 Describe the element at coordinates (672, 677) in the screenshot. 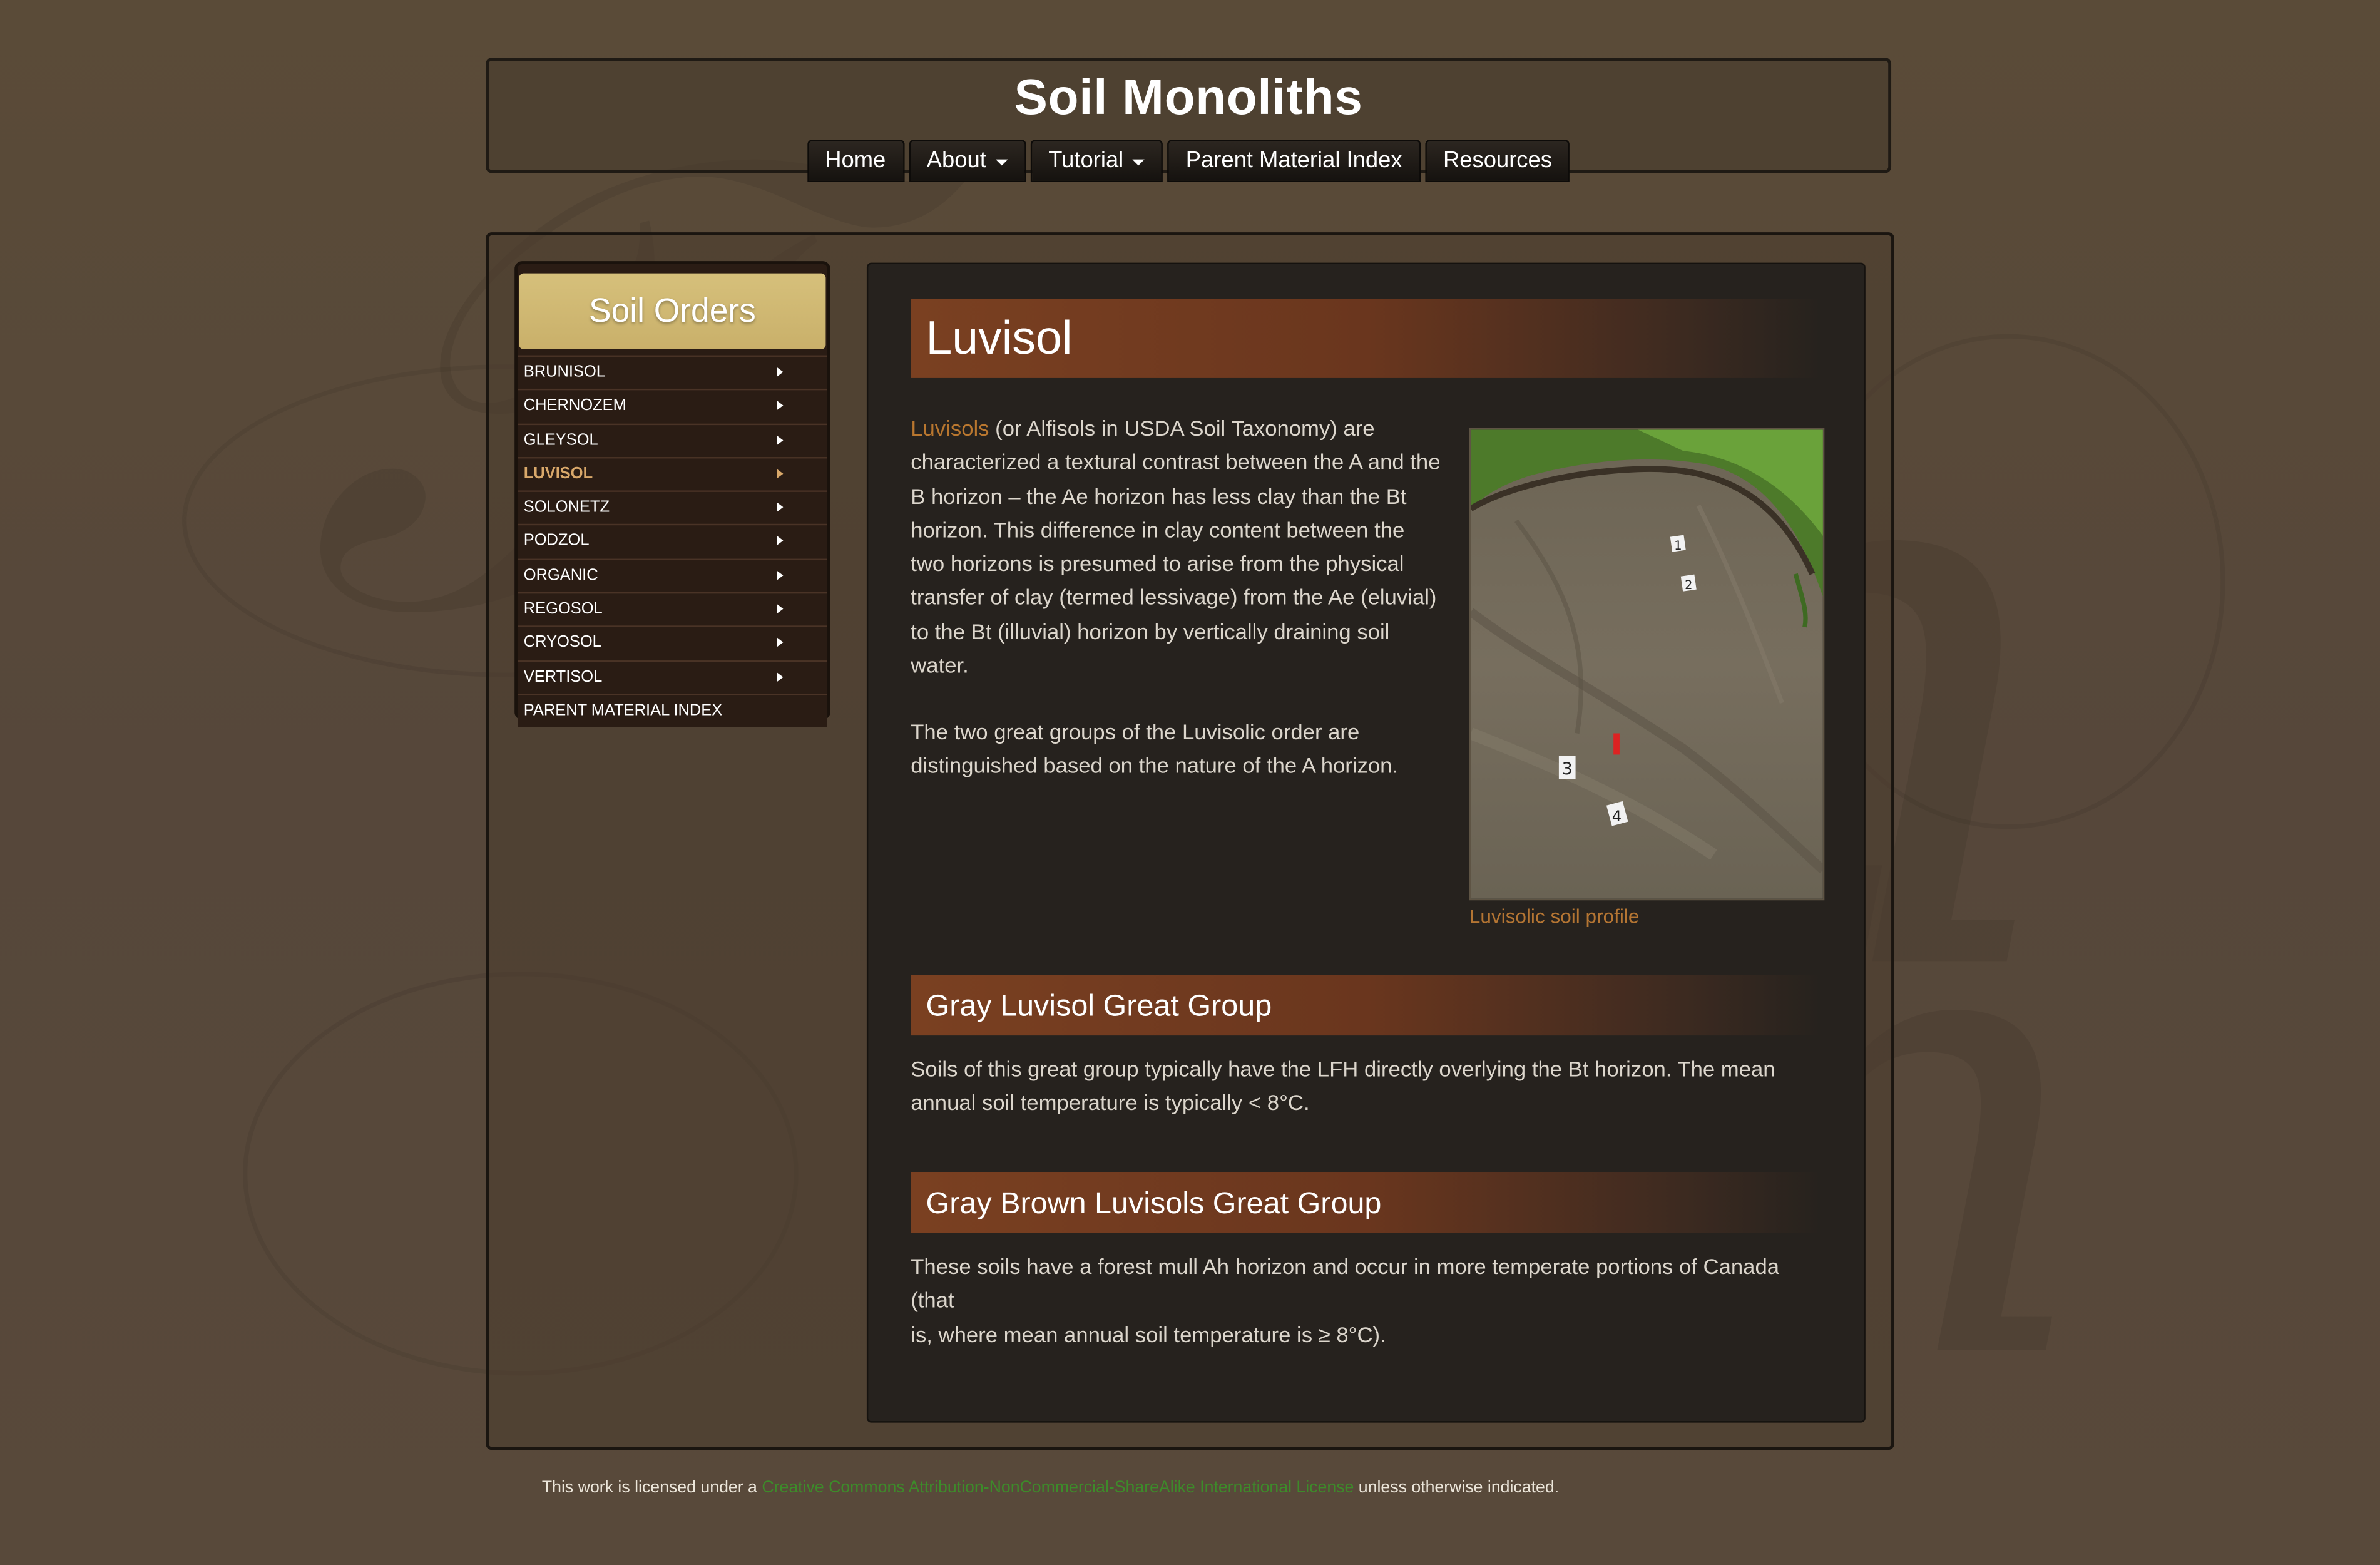

I see `sidebar-item-vertisol: VERTISOL` at that location.